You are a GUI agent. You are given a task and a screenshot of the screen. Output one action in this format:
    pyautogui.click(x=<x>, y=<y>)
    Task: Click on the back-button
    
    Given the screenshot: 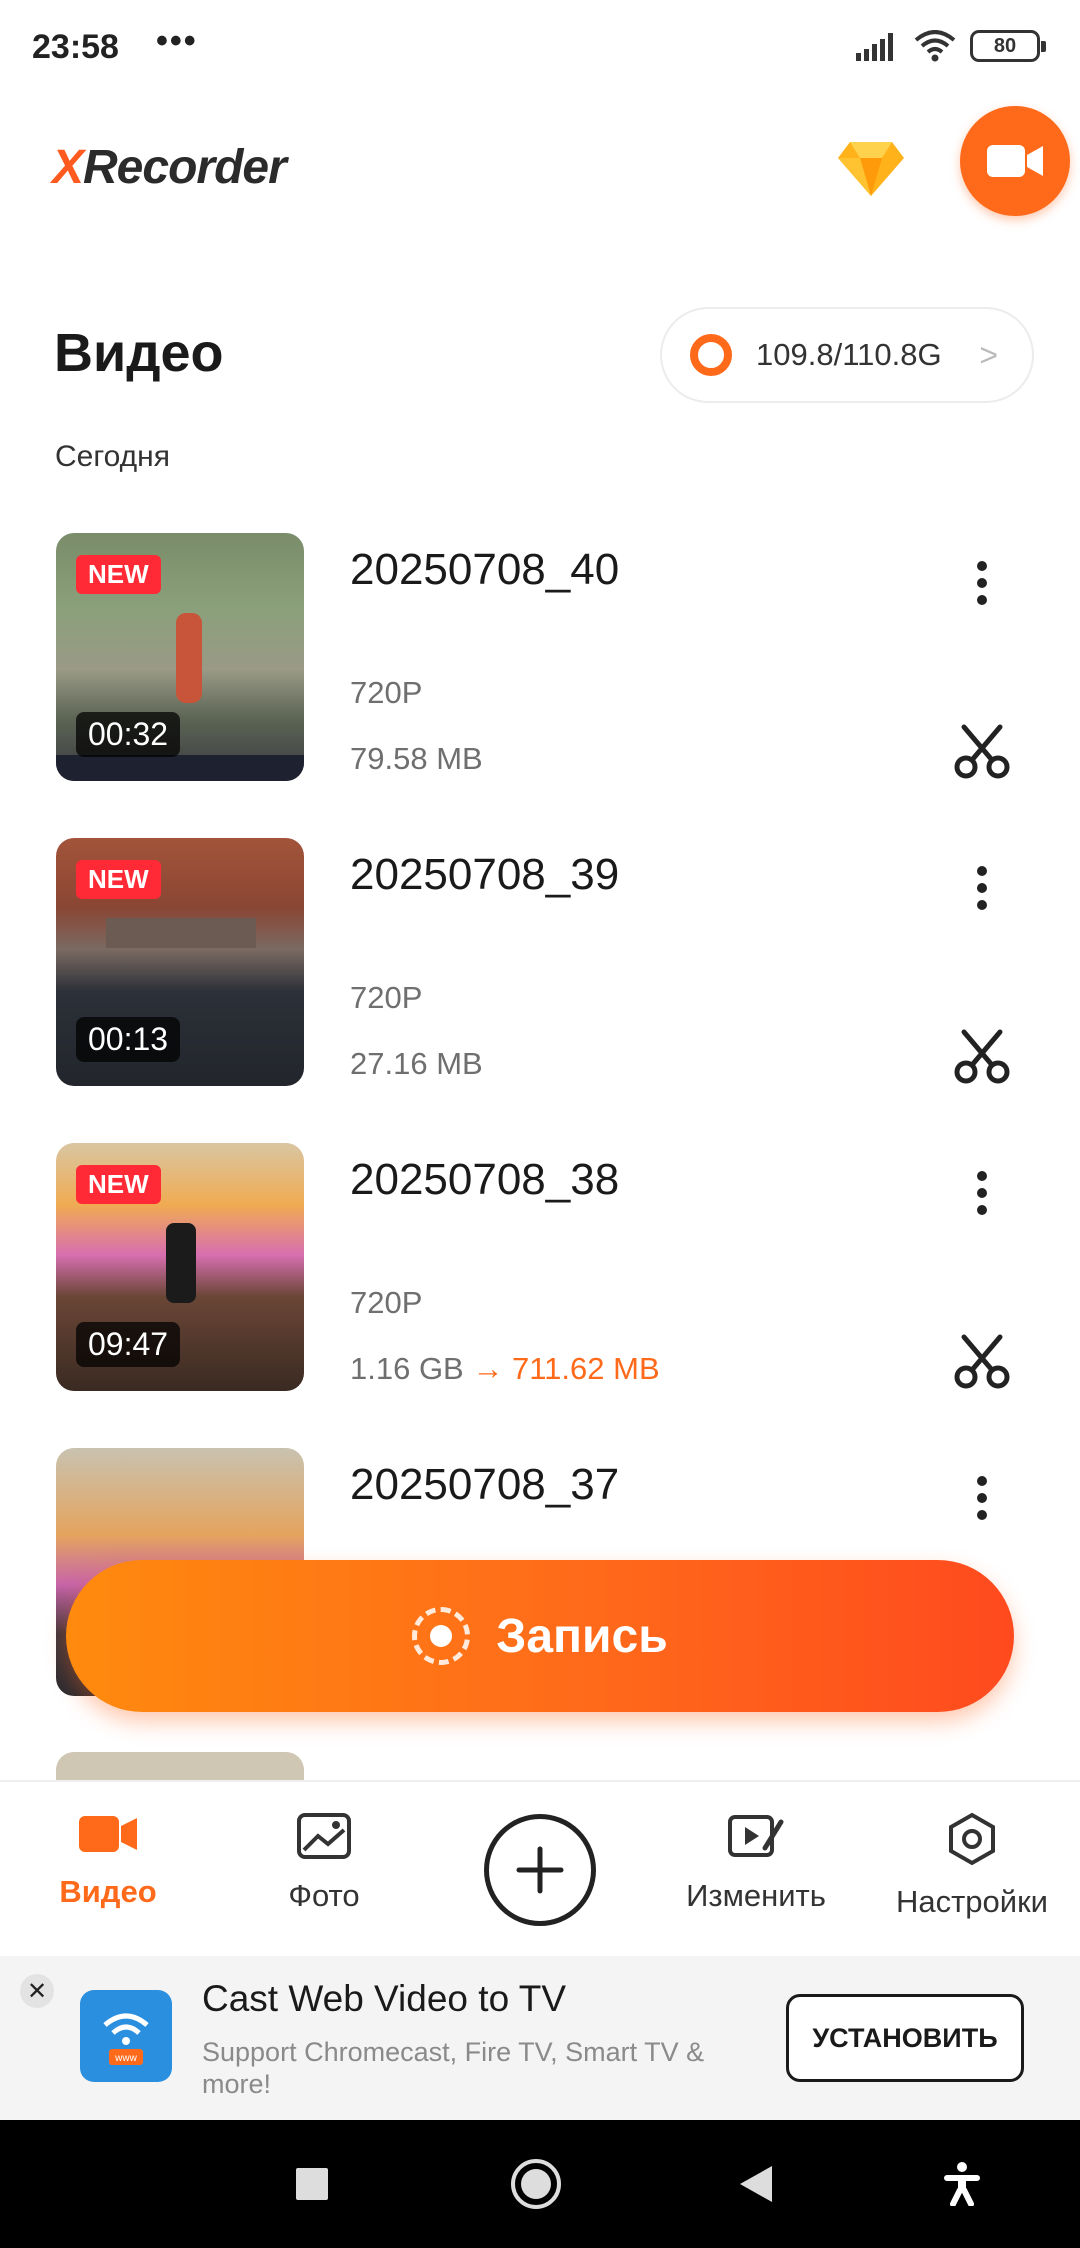 What is the action you would take?
    pyautogui.click(x=756, y=2184)
    